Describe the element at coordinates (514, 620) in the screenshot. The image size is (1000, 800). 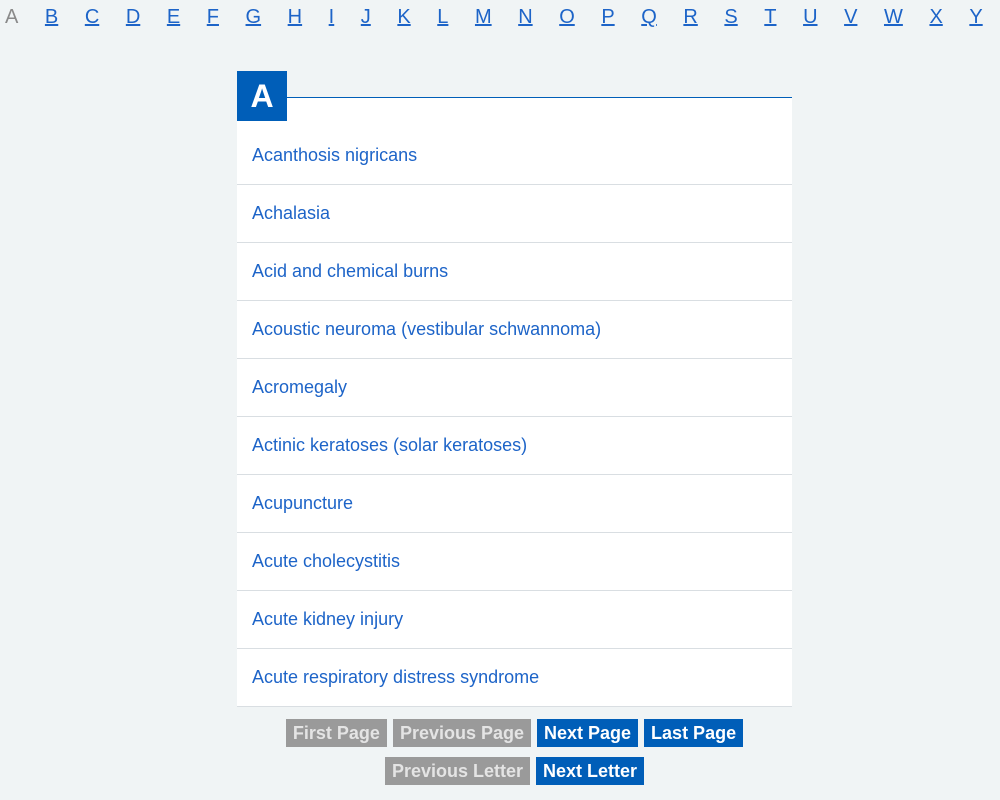
I see `list-item: Acute kidney injury` at that location.